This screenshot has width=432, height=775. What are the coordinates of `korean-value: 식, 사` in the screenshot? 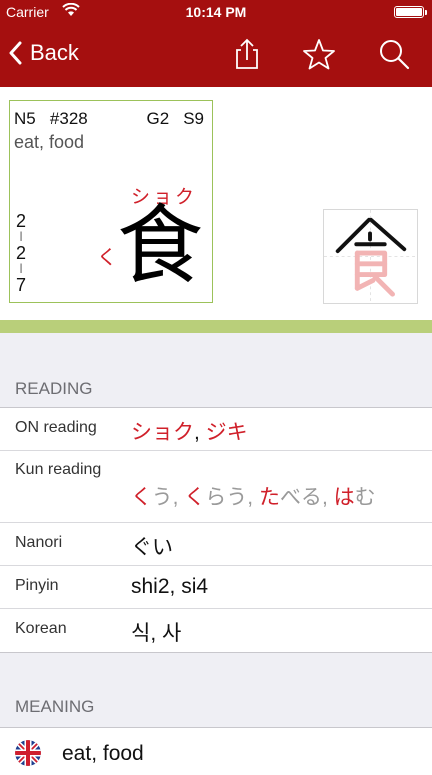 It's located at (156, 633).